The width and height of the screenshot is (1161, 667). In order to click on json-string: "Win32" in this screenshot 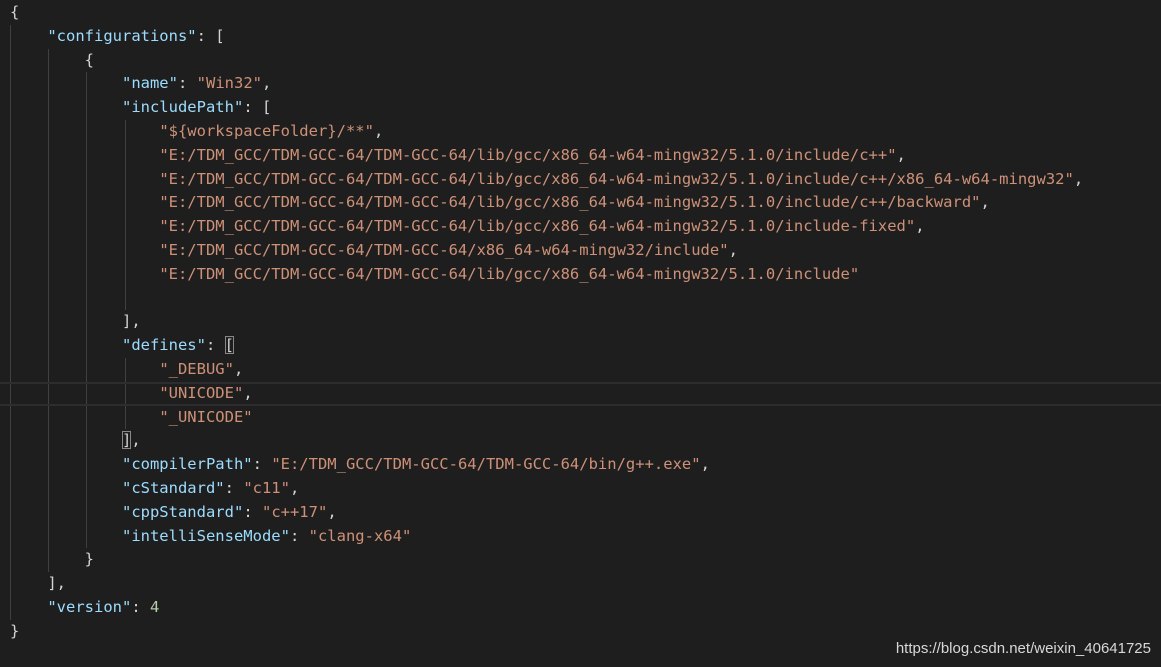, I will do `click(229, 83)`.